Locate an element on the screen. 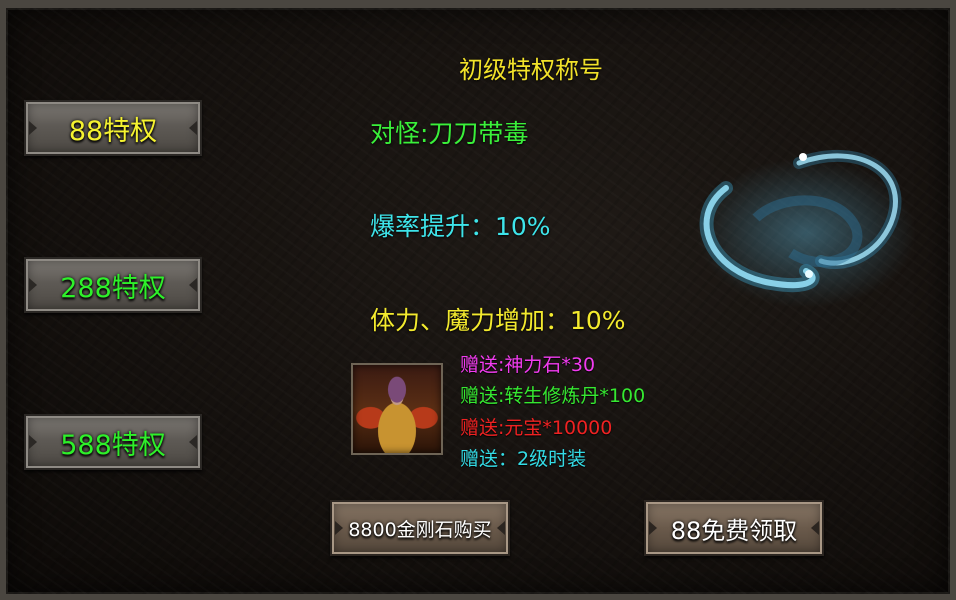 The height and width of the screenshot is (600, 956). free-claim-button: 88免费领取 is located at coordinates (734, 528).